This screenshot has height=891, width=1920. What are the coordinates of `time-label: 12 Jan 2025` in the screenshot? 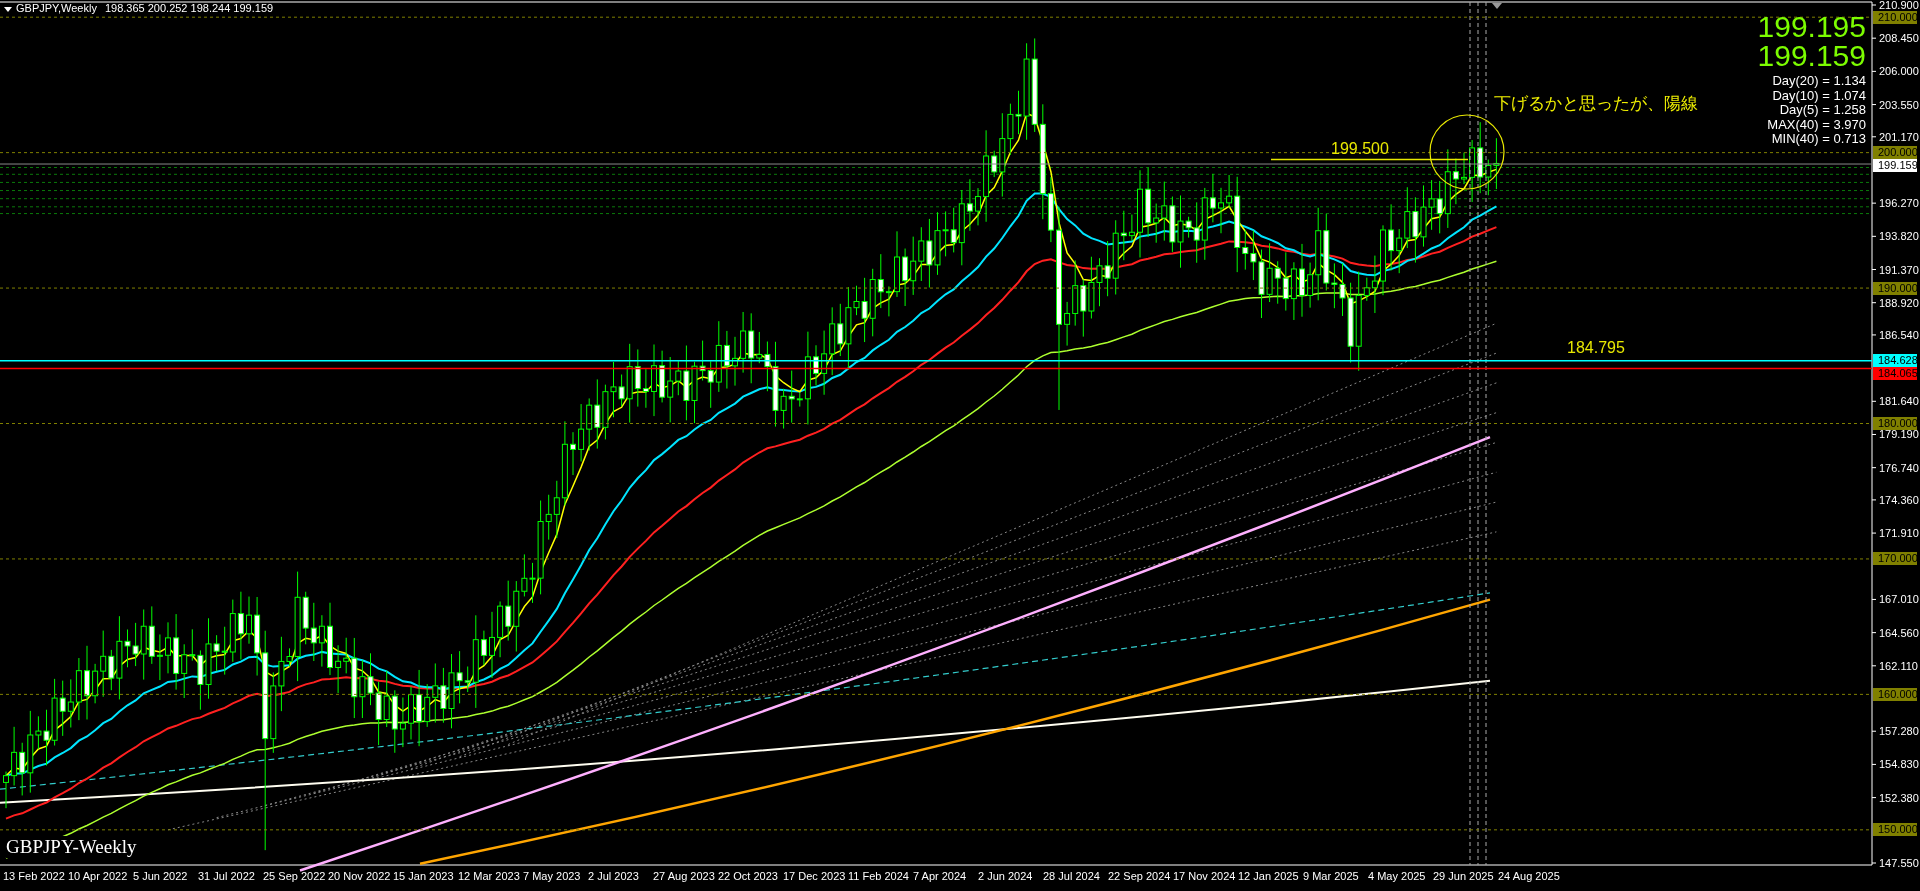 It's located at (1269, 876).